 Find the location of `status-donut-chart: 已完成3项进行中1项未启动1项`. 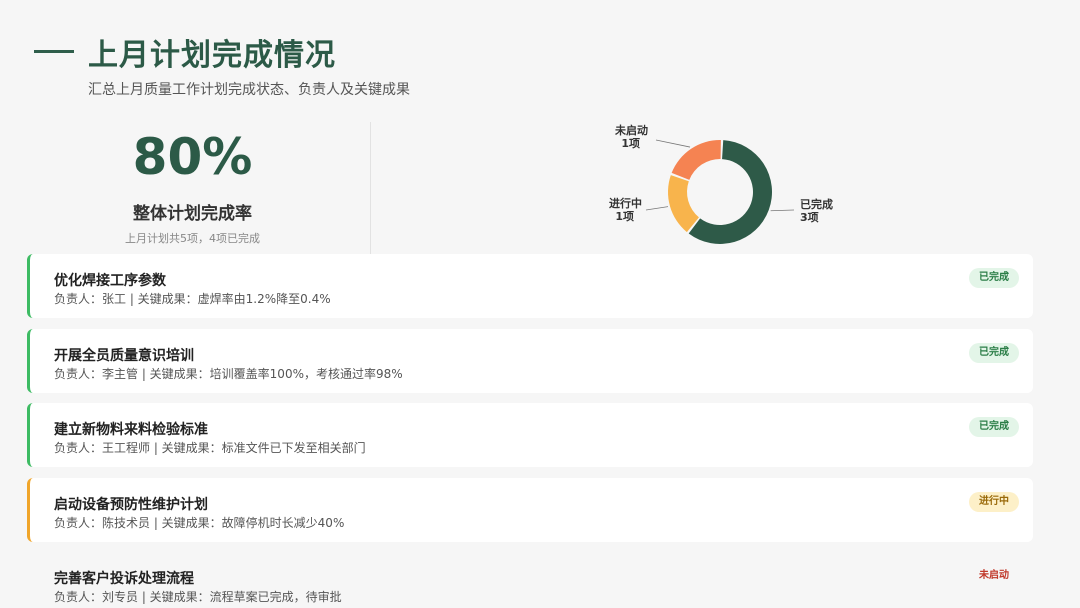

status-donut-chart: 已完成3项进行中1项未启动1项 is located at coordinates (721, 183).